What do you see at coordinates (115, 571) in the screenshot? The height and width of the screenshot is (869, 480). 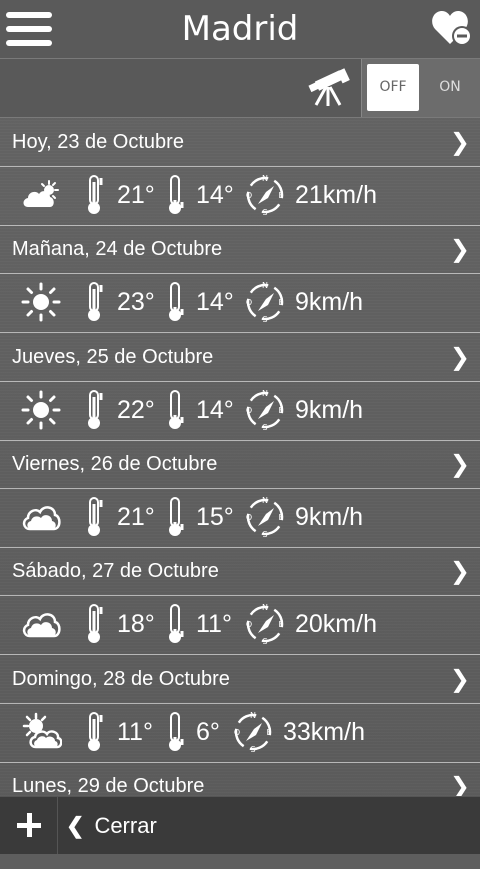 I see `day-label: Sábado, 27 de Octubre` at bounding box center [115, 571].